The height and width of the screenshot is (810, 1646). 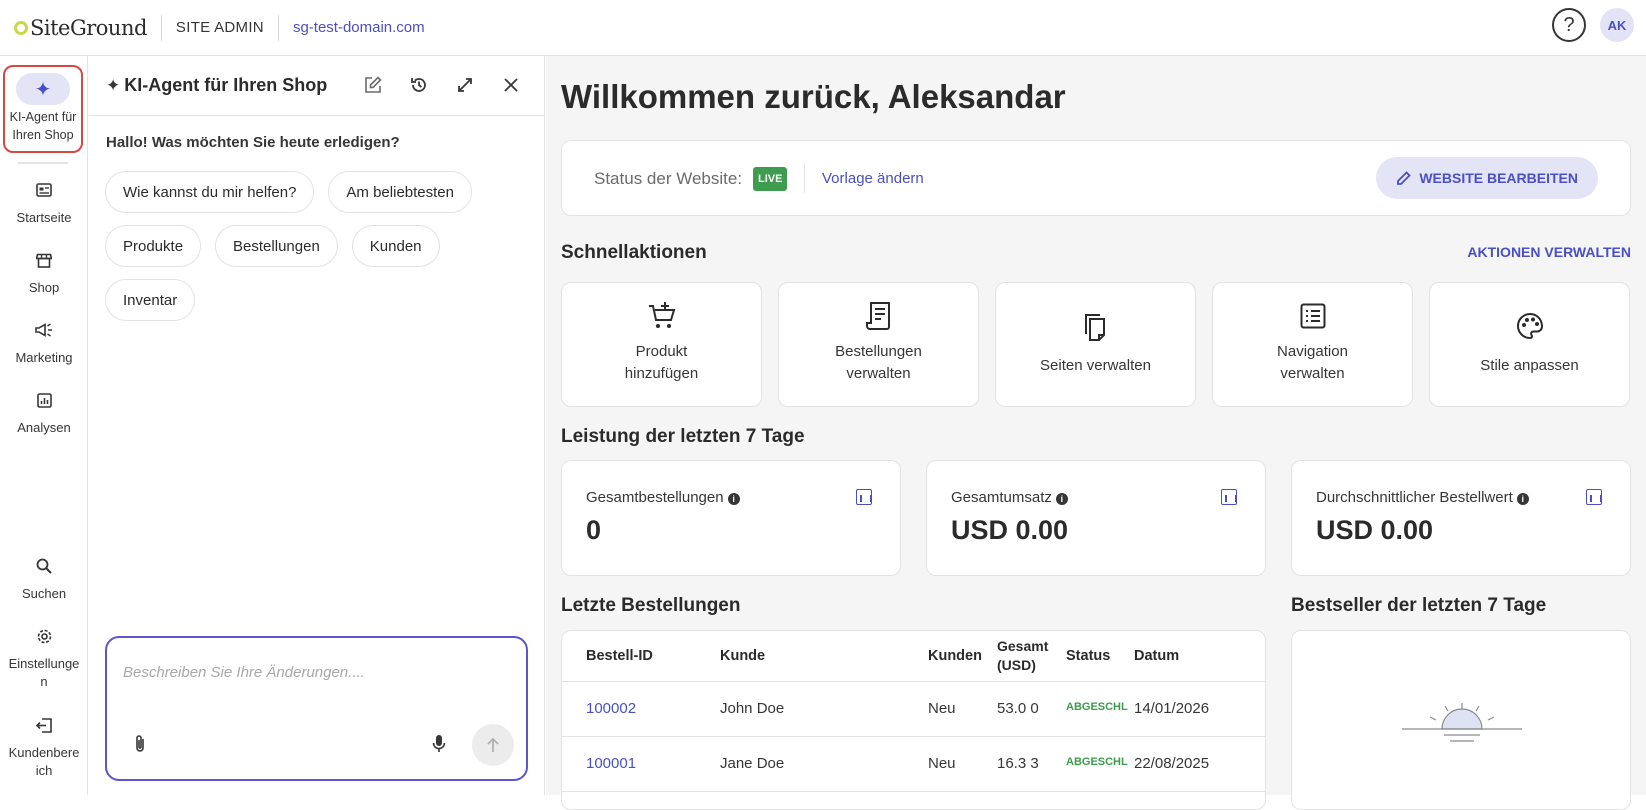 I want to click on logo-text: SiteGround, so click(x=88, y=27).